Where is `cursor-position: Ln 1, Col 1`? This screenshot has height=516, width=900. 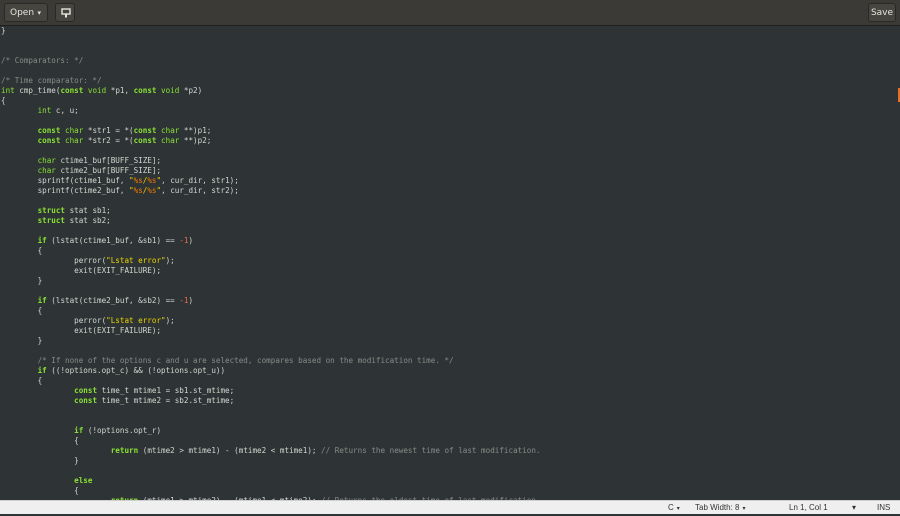 cursor-position: Ln 1, Col 1 is located at coordinates (808, 507).